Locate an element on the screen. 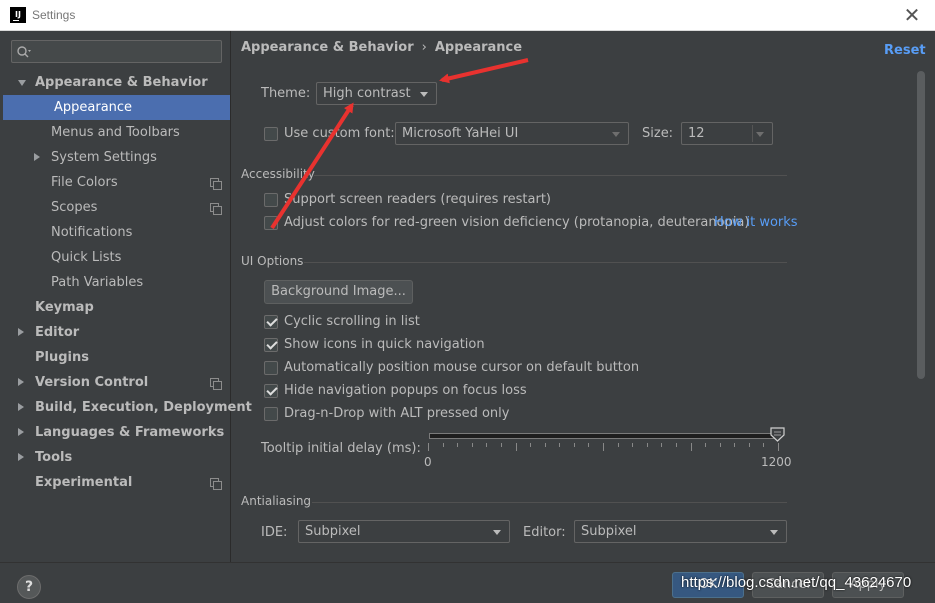 Image resolution: width=935 pixels, height=603 pixels. annotation-arrow-to-theme is located at coordinates (484, 71).